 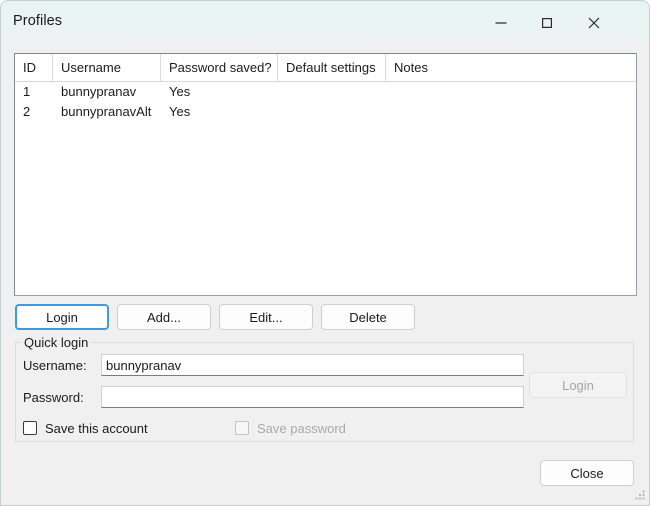 I want to click on profiles-list-body: 1 bunnypranav Yes 2 bunnypranavAlt Yes, so click(x=325, y=102).